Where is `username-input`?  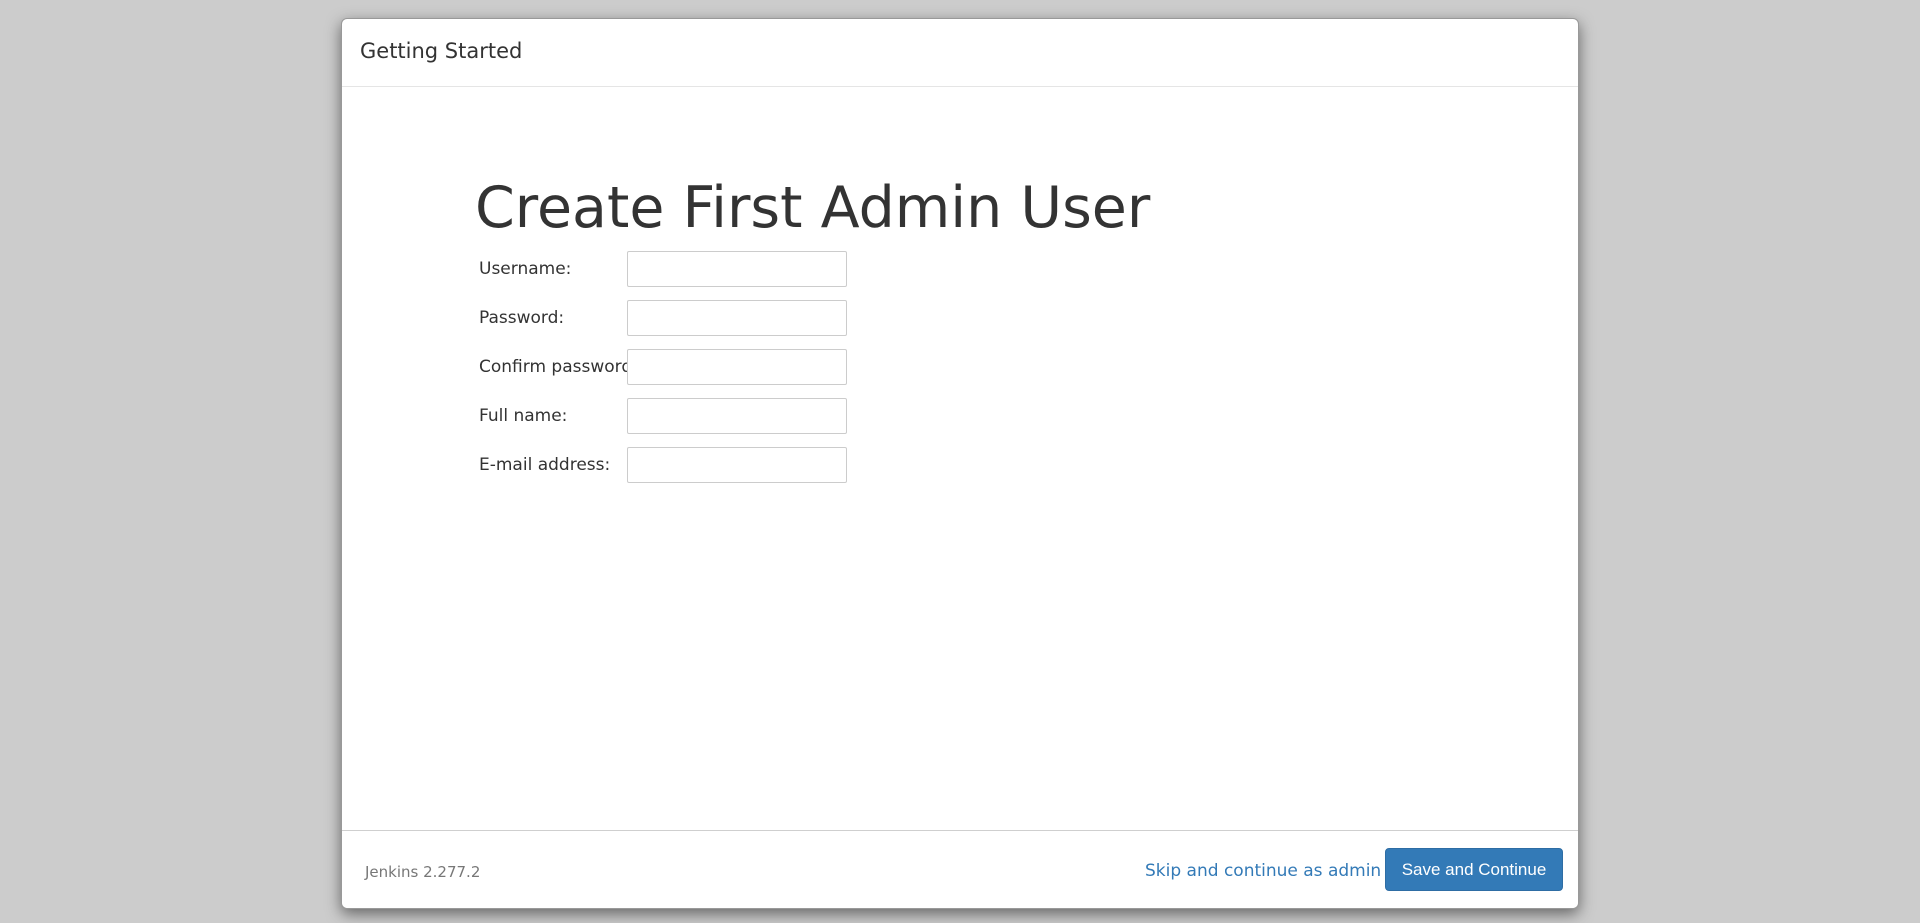 username-input is located at coordinates (737, 269).